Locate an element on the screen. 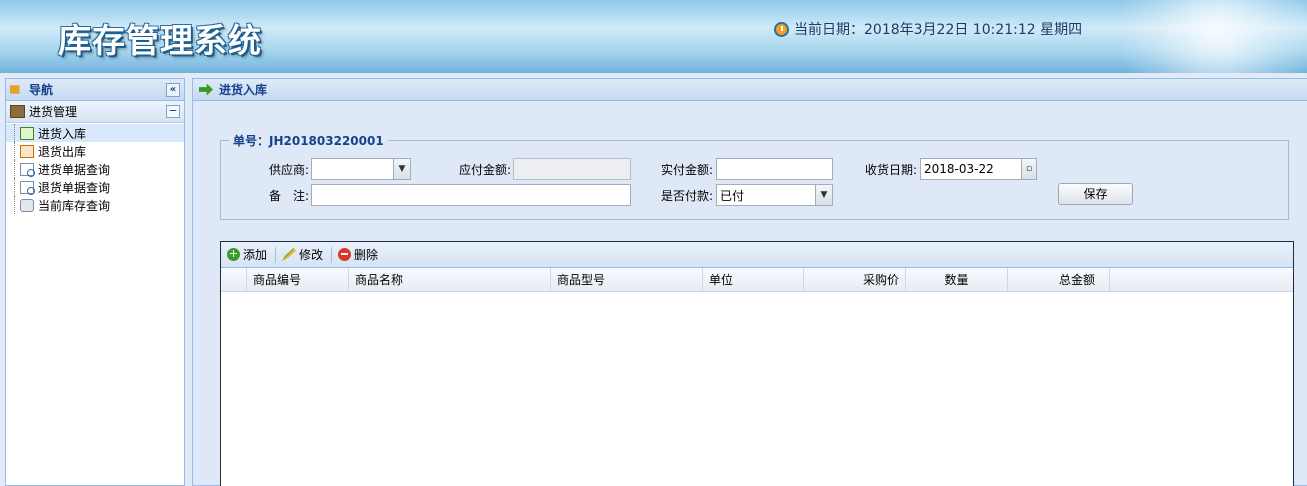 This screenshot has height=486, width=1307. minus-circle-icon is located at coordinates (345, 254).